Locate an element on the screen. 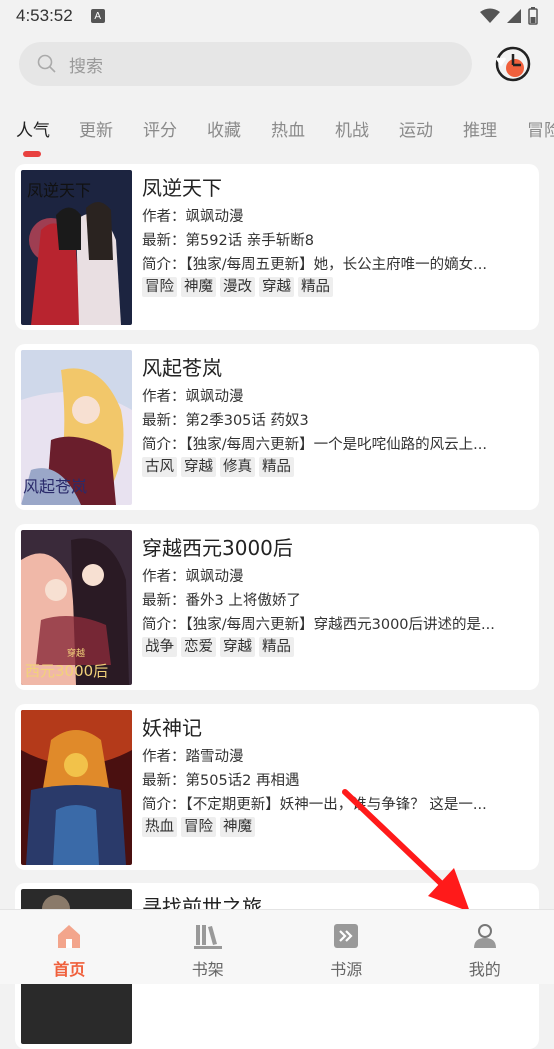 Image resolution: width=554 pixels, height=1049 pixels. search-bar: 搜索 is located at coordinates (245, 64).